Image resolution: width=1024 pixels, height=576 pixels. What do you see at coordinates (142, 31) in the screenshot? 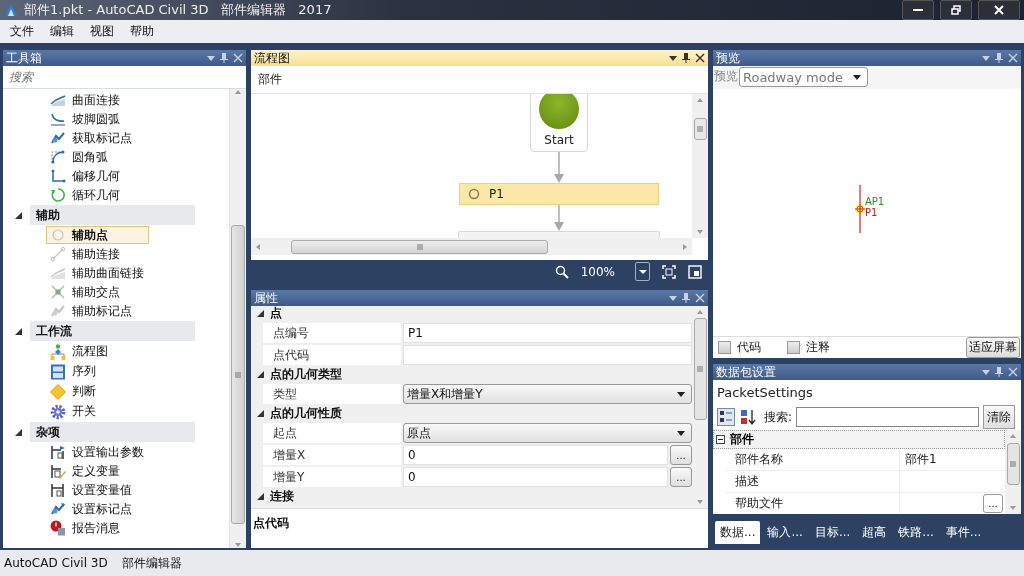
I see `menu-item: 帮助` at bounding box center [142, 31].